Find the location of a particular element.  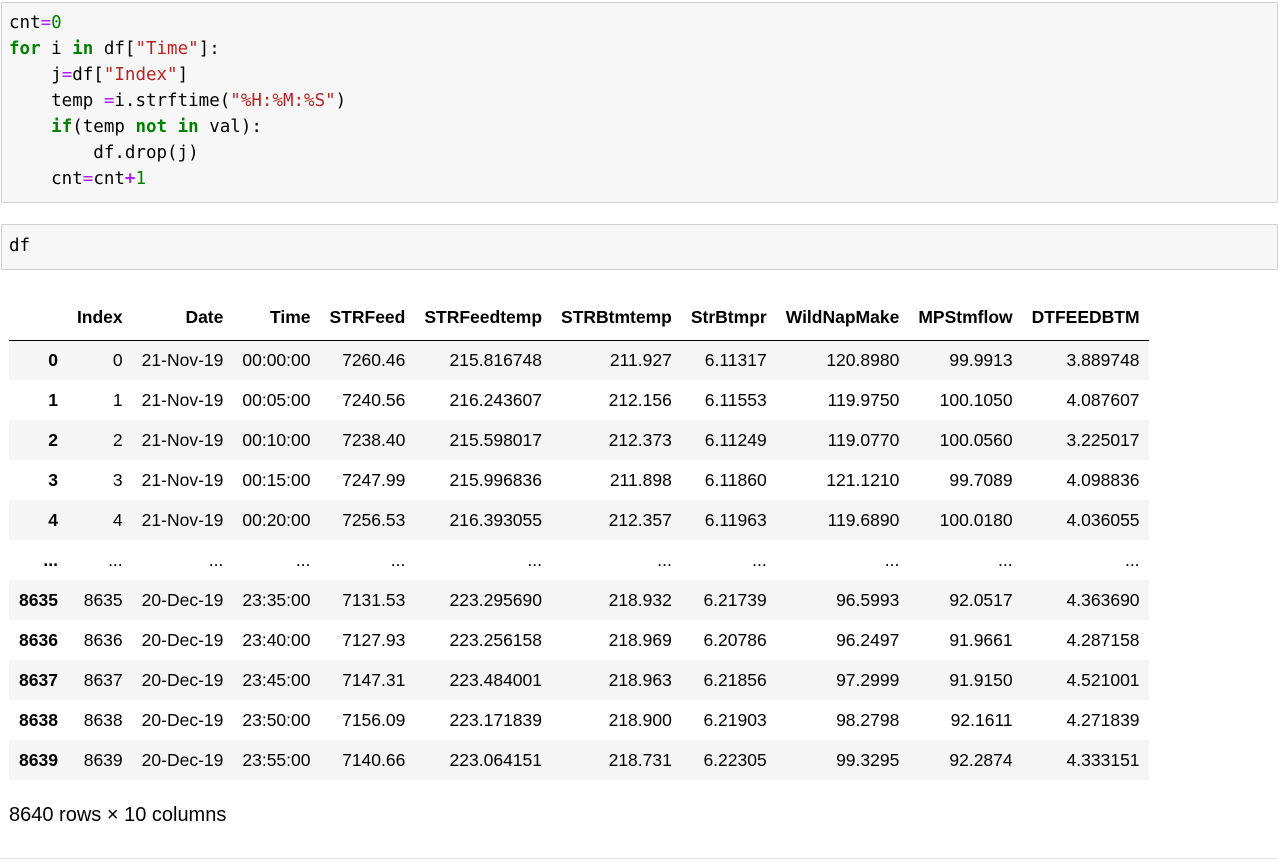

column-header: STRFeed is located at coordinates (367, 318).